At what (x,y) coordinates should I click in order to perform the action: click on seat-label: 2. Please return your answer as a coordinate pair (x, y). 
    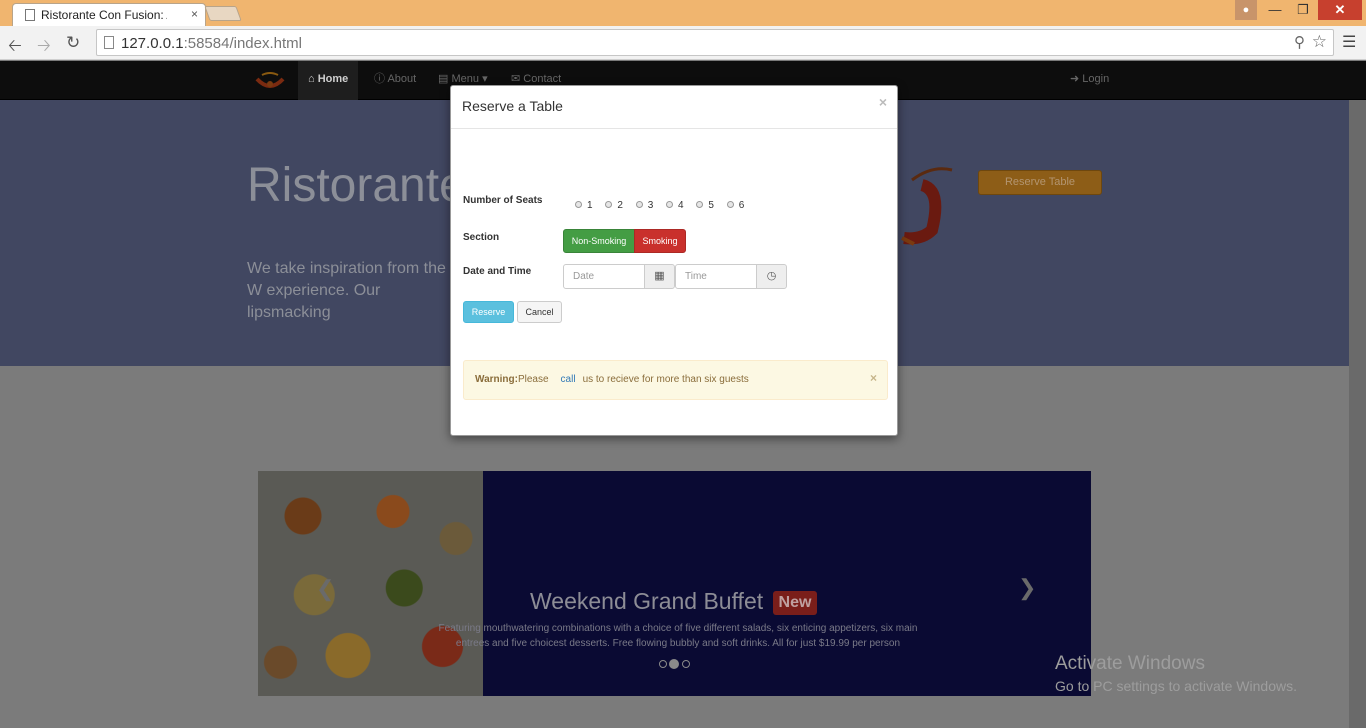
    Looking at the image, I should click on (620, 205).